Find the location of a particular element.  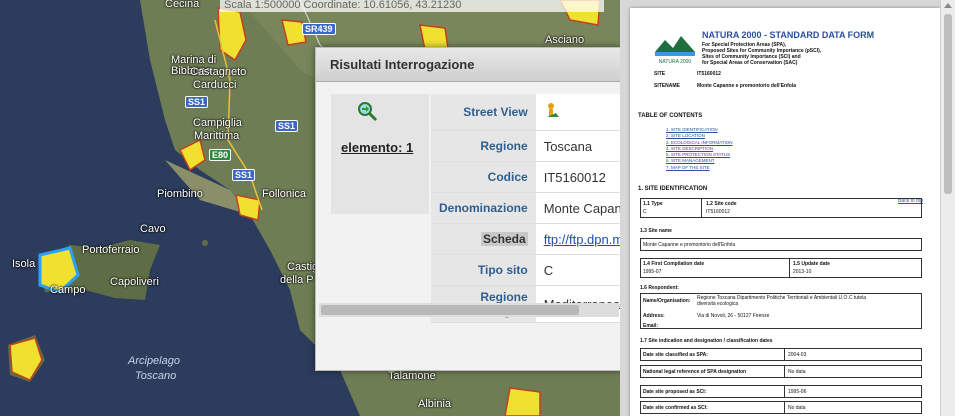

sitename-label: SITENAME is located at coordinates (667, 86).